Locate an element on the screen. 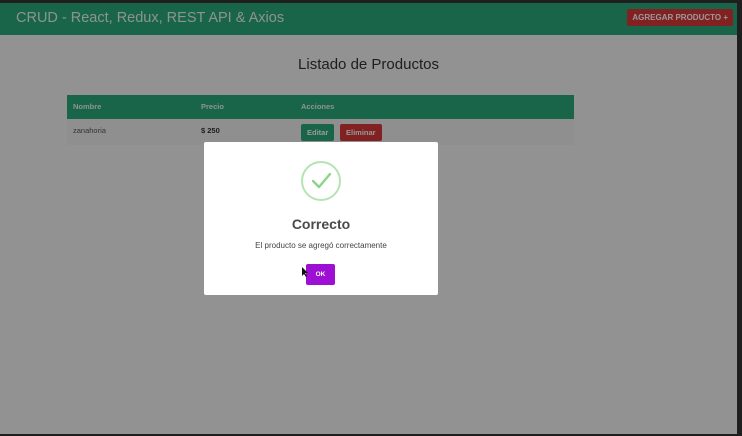 The height and width of the screenshot is (436, 742). check-icon is located at coordinates (321, 181).